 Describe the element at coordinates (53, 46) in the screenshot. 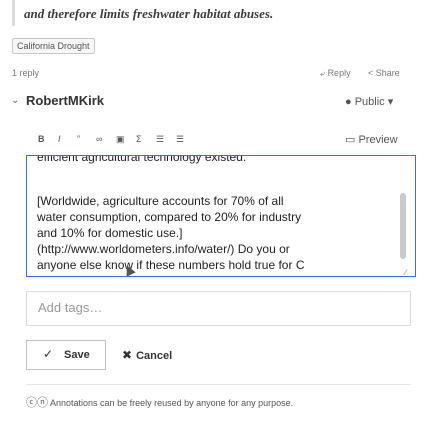

I see `tag-california-drought: California Drought` at that location.